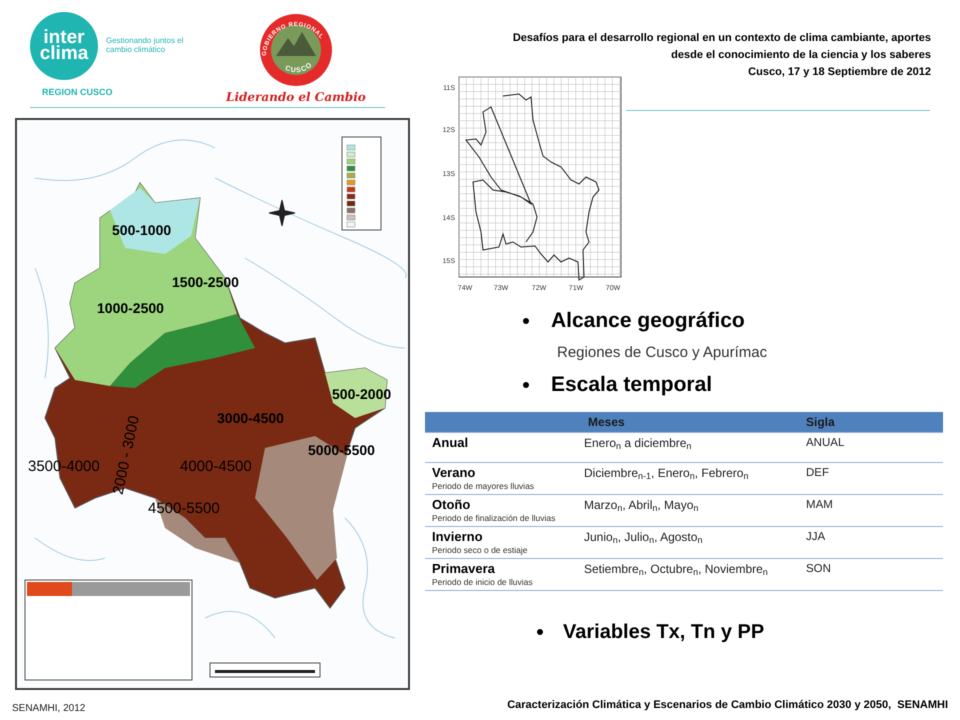 The image size is (960, 720). Describe the element at coordinates (631, 385) in the screenshot. I see `bullet-heading: Escala temporal` at that location.